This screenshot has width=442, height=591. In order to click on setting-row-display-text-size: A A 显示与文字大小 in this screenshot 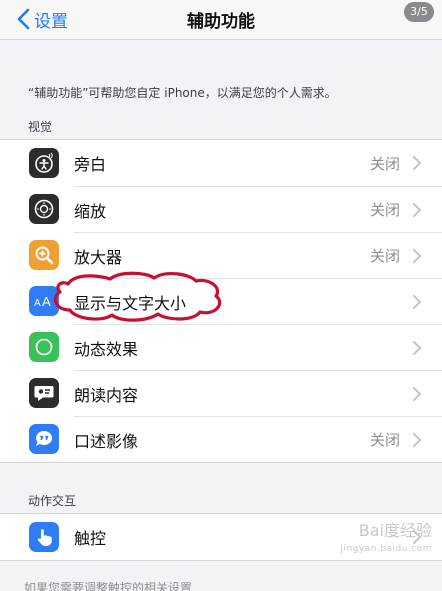, I will do `click(221, 301)`.